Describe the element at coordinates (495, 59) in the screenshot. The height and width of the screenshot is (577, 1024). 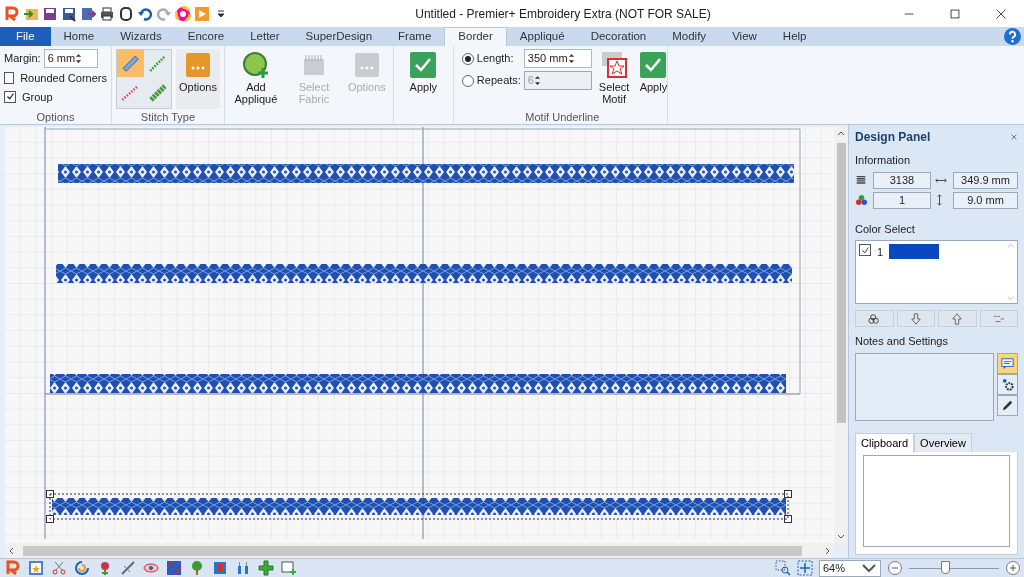
I see `radio-label: Length:` at that location.